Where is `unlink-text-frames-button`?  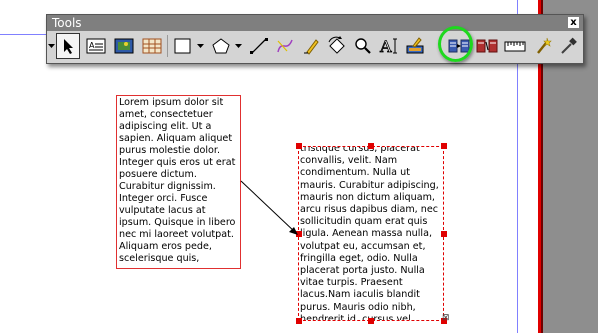 unlink-text-frames-button is located at coordinates (487, 46).